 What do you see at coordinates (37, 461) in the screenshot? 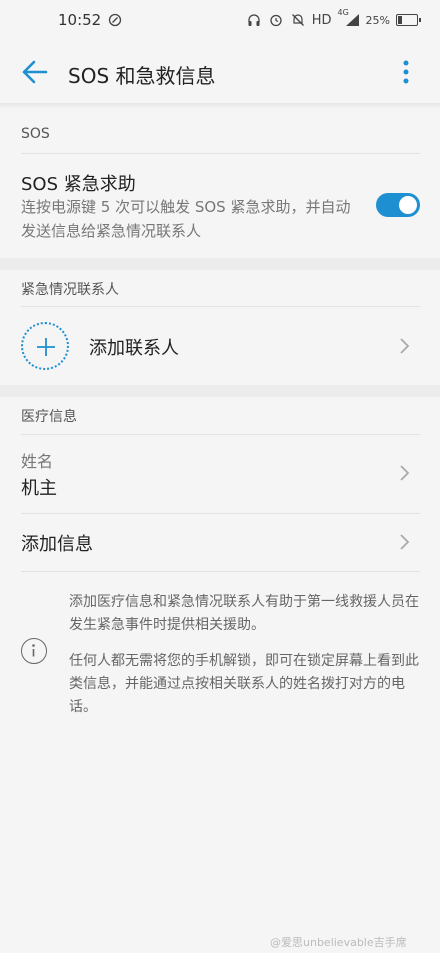
I see `name-label: 姓名` at bounding box center [37, 461].